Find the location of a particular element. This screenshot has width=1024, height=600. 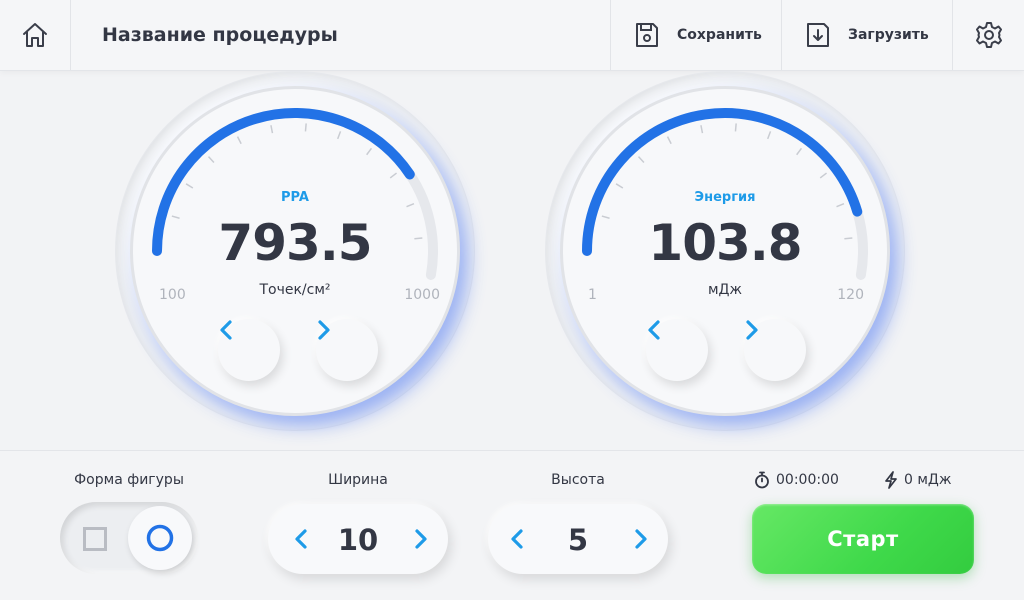

home-button is located at coordinates (35, 35).